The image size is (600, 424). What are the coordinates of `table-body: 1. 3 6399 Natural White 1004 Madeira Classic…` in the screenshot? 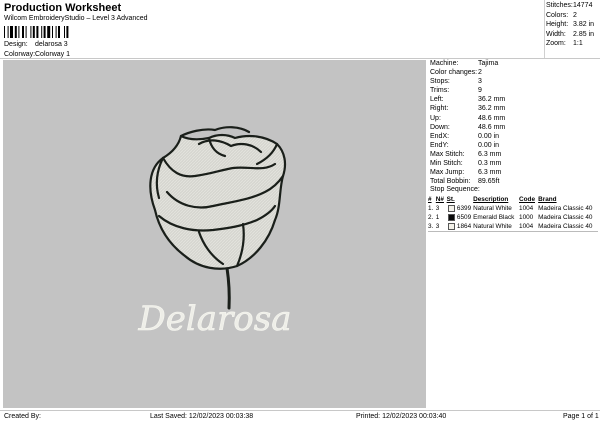 It's located at (513, 217).